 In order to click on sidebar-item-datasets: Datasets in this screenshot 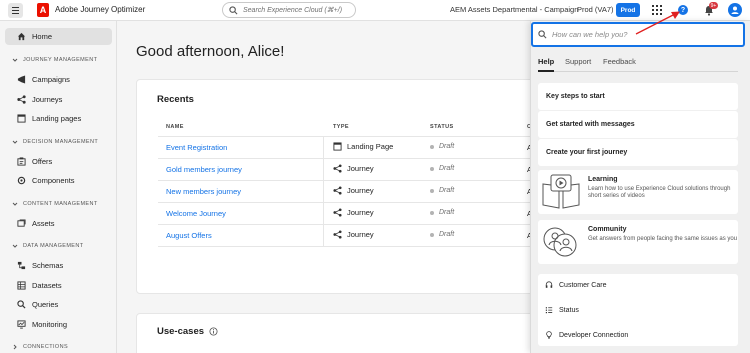, I will do `click(39, 285)`.